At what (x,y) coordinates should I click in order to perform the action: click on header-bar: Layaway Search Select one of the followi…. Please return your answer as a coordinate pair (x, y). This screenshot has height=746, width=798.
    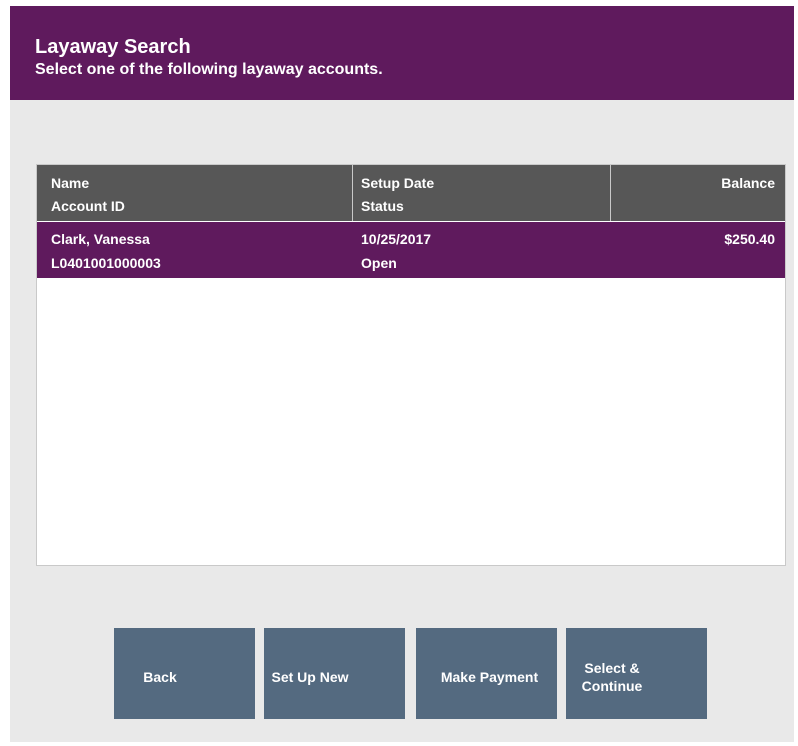
    Looking at the image, I should click on (402, 53).